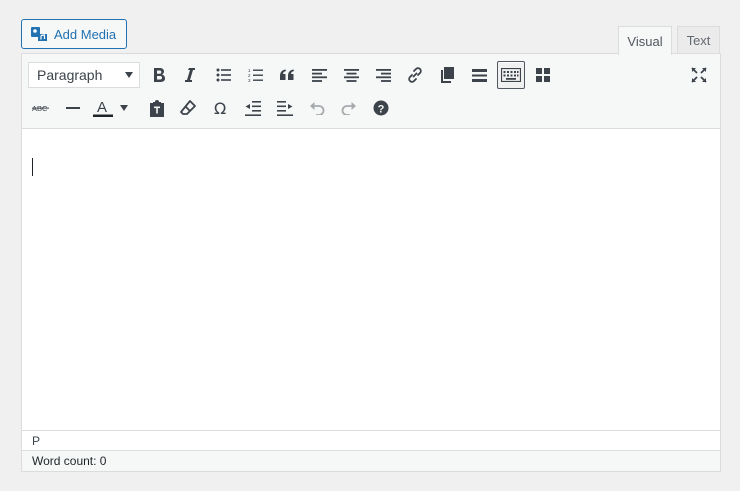 This screenshot has height=491, width=740. I want to click on horizontal-line-button, so click(73, 108).